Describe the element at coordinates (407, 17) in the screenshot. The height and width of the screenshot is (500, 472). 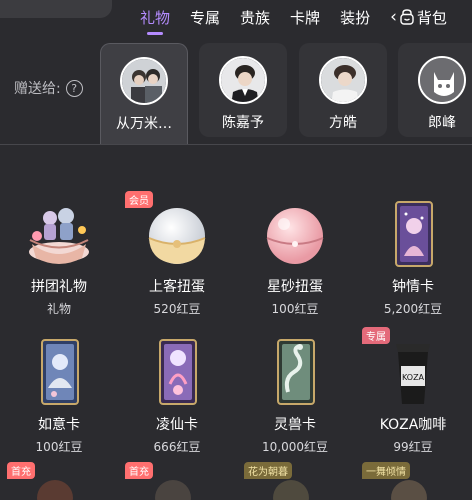
I see `bag-icon` at that location.